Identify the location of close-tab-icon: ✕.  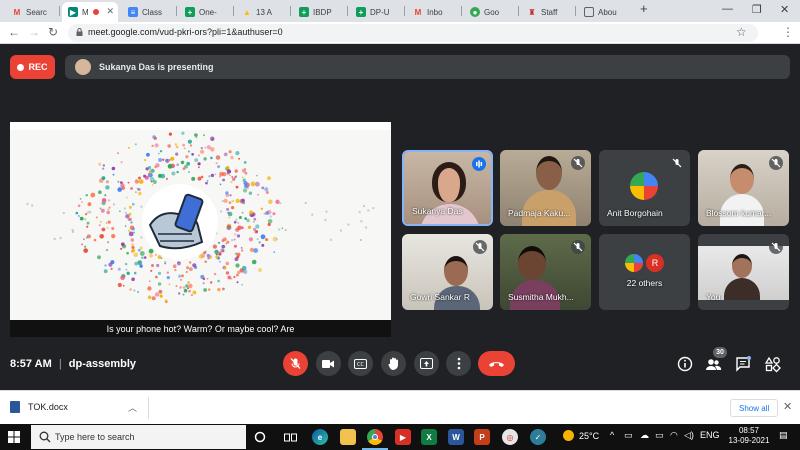
(110, 11).